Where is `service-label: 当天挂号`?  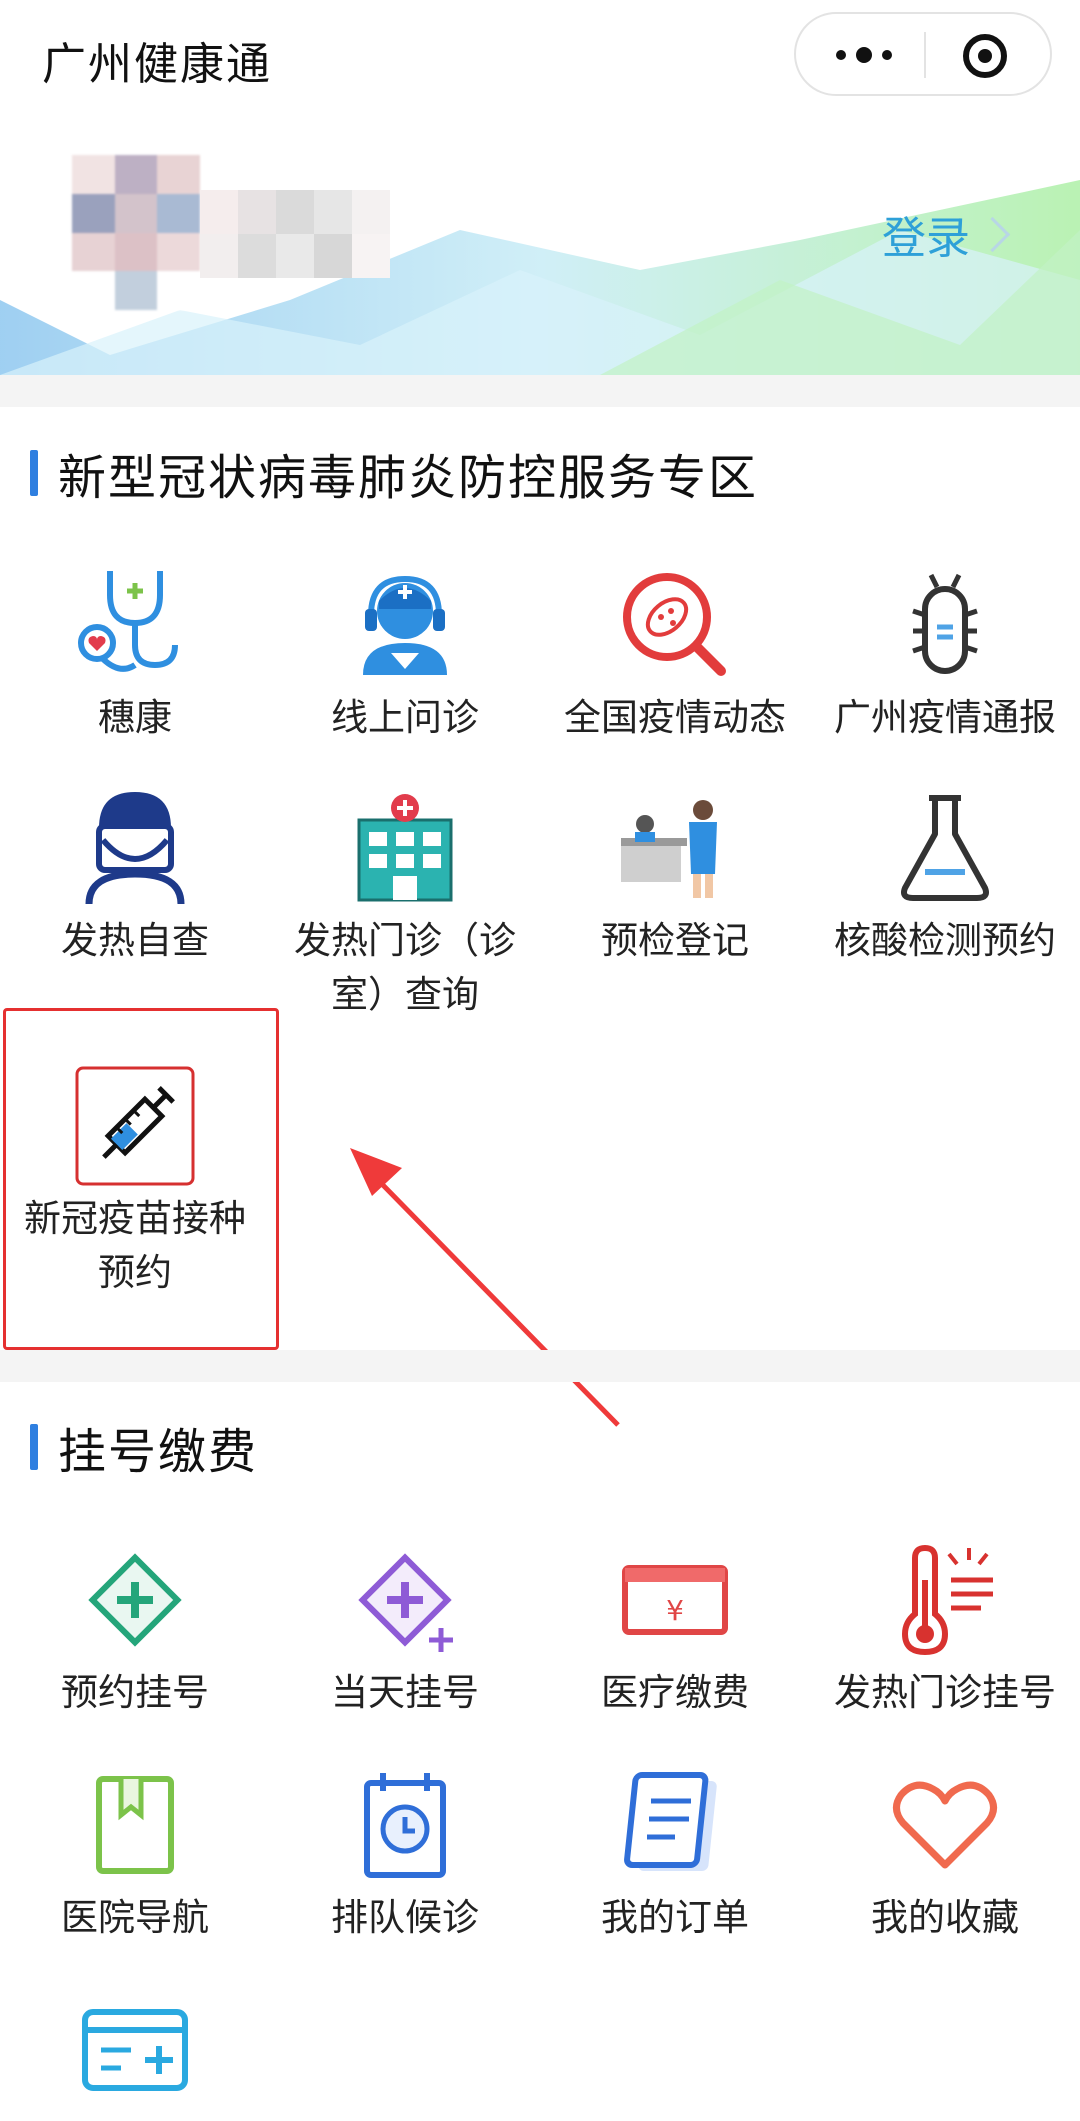
service-label: 当天挂号 is located at coordinates (405, 1692).